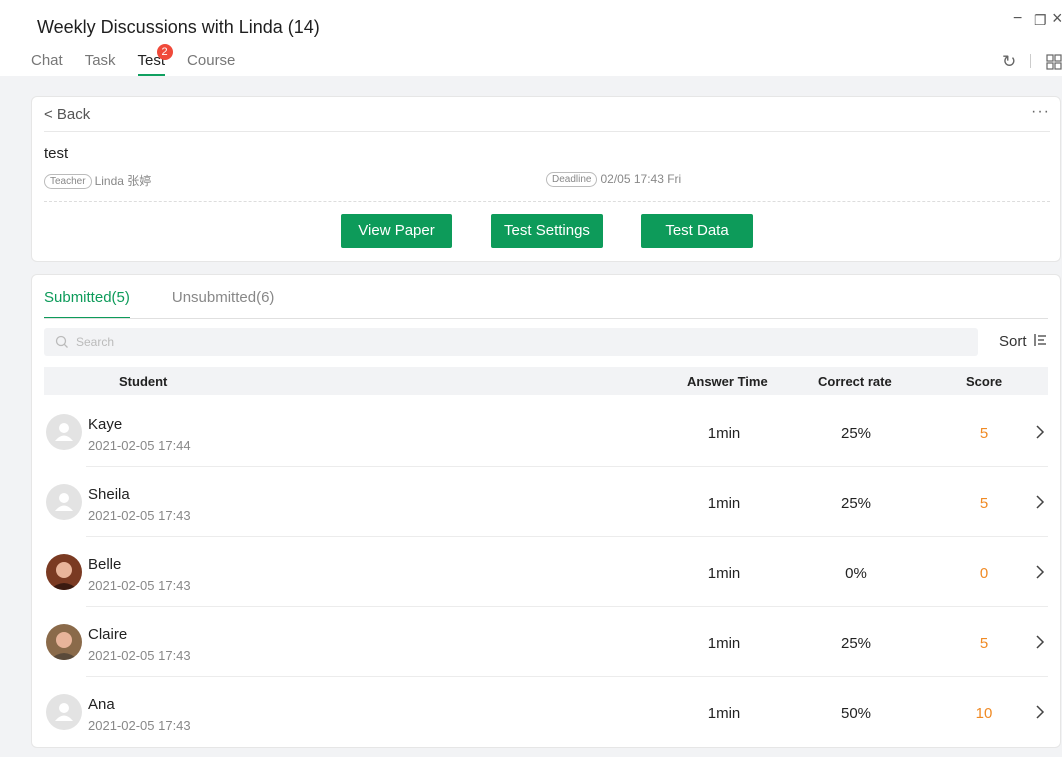  What do you see at coordinates (546, 381) in the screenshot?
I see `table-header: Student Answer Time Correct rate Score` at bounding box center [546, 381].